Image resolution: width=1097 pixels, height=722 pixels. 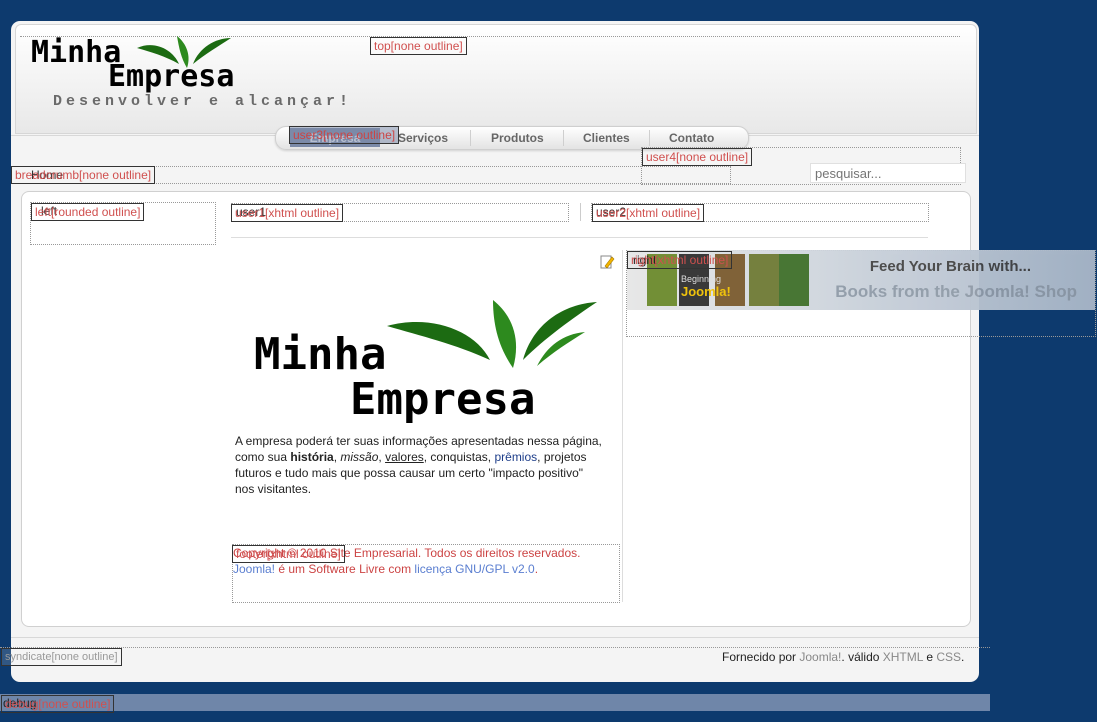 I want to click on article-logo-line2: Empresa, so click(x=443, y=399).